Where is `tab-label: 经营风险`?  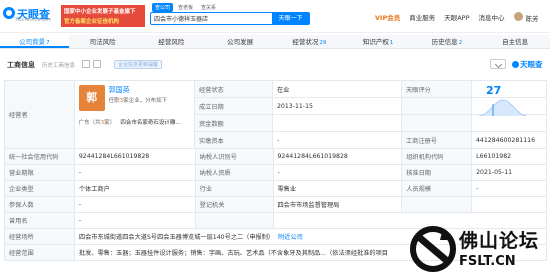 tab-label: 经营风险 is located at coordinates (171, 42).